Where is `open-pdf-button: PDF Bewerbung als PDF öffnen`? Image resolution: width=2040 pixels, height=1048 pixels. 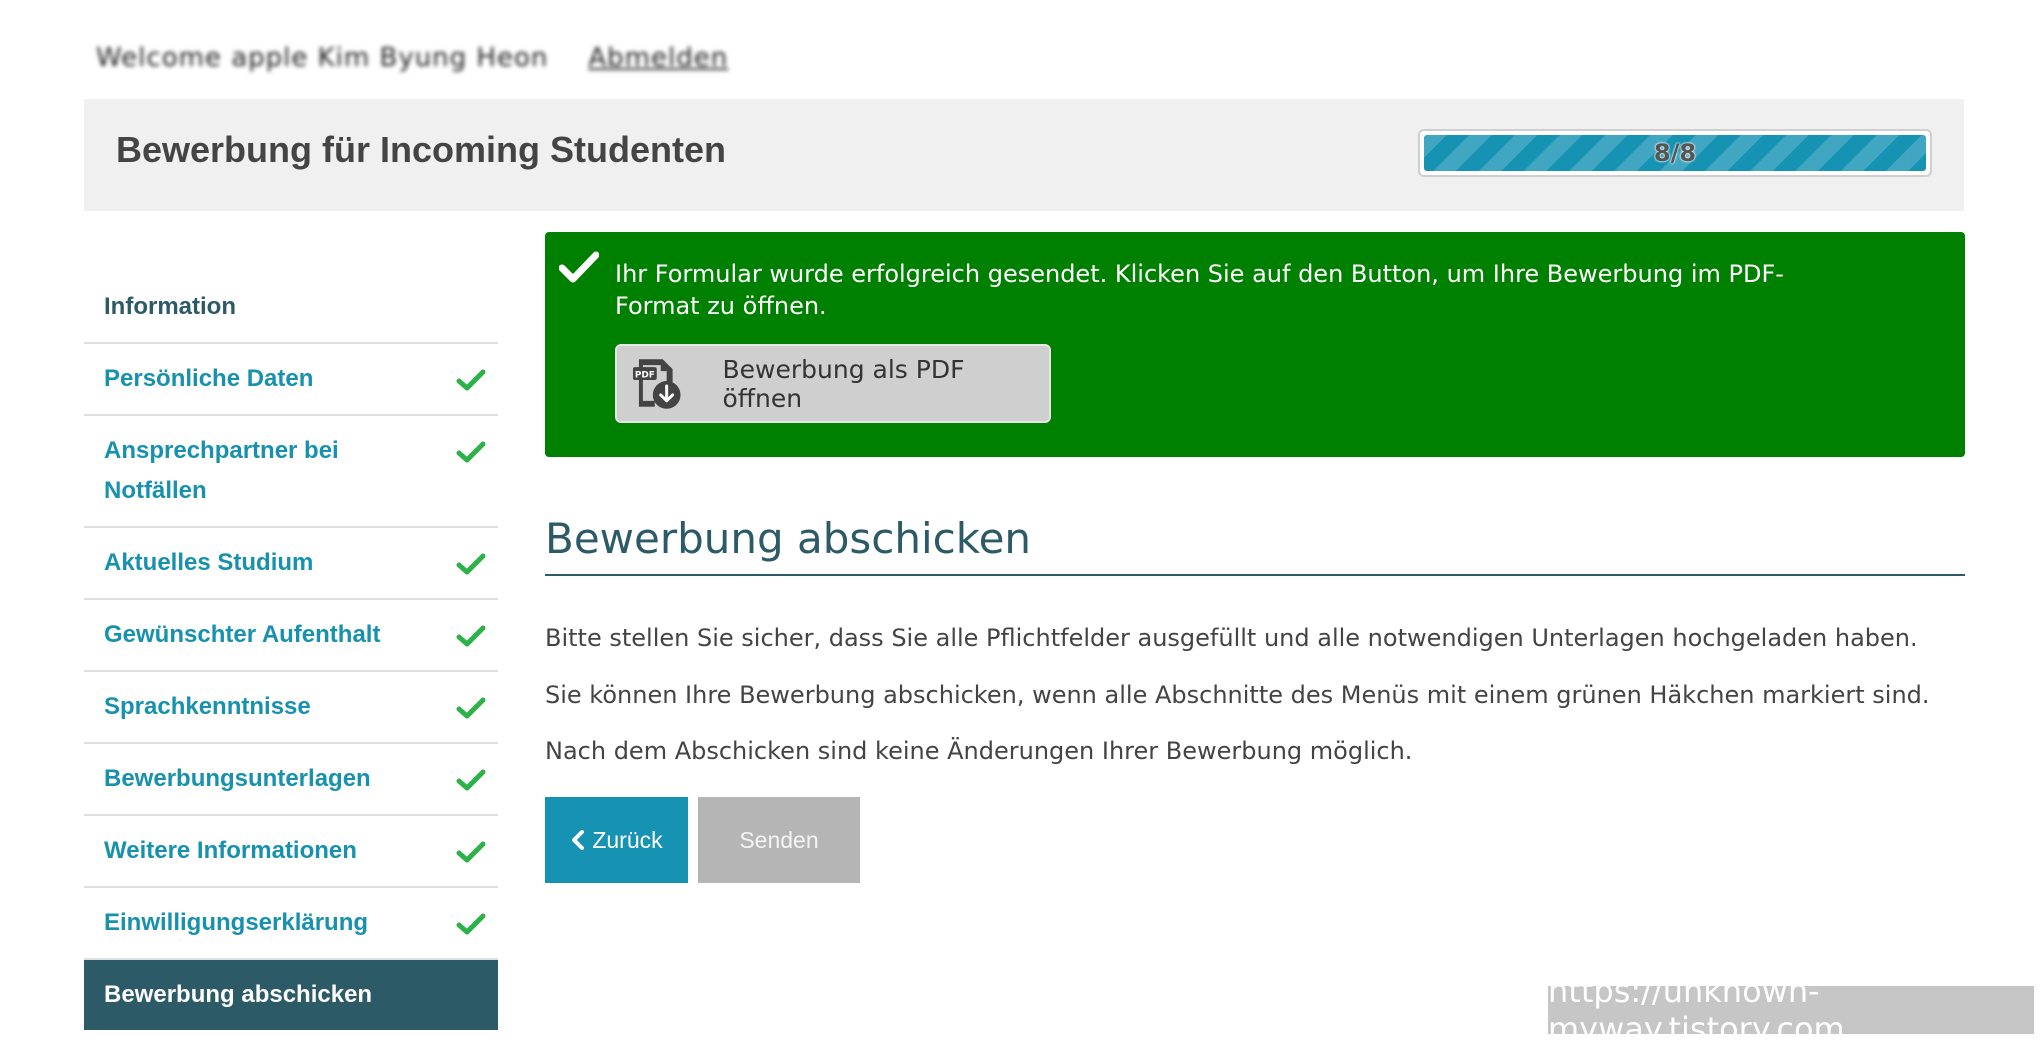
open-pdf-button: PDF Bewerbung als PDF öffnen is located at coordinates (833, 383).